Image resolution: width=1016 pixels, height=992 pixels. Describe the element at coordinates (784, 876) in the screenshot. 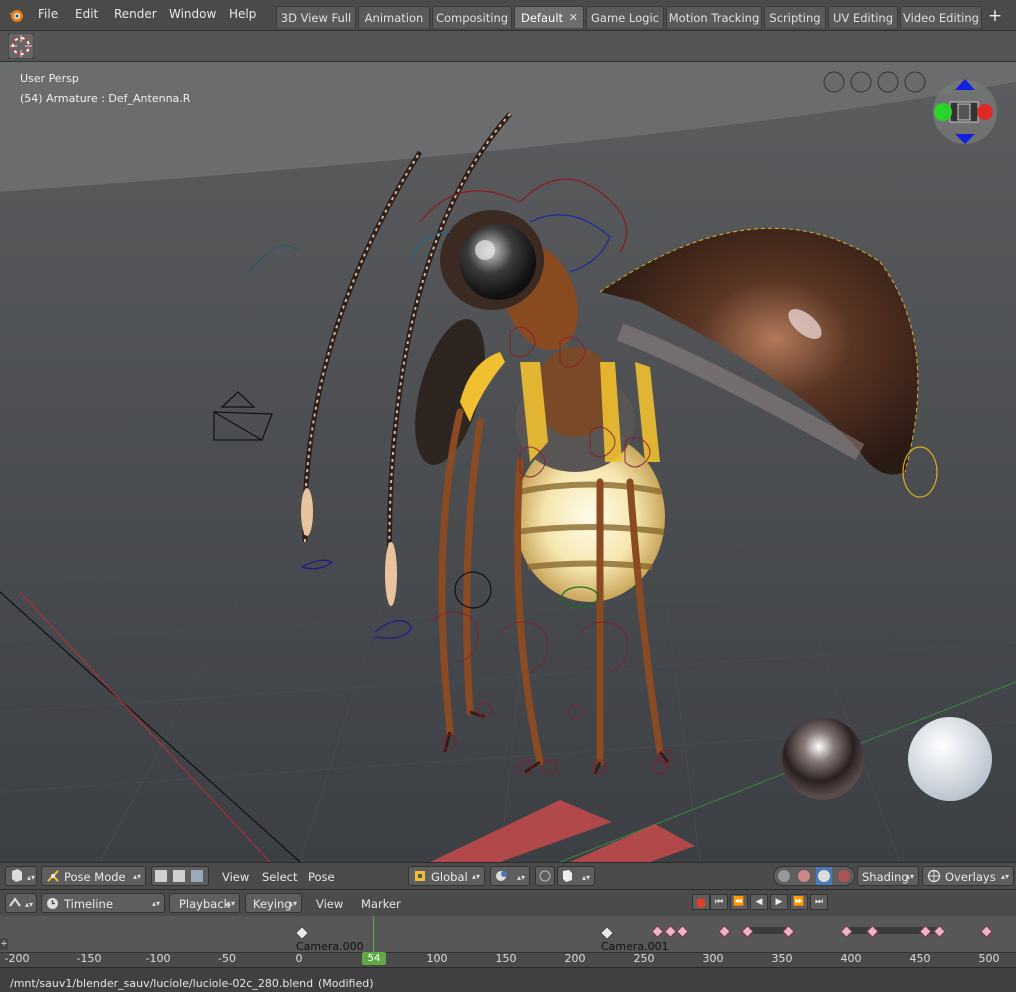

I see `wireframe-shading-icon` at that location.